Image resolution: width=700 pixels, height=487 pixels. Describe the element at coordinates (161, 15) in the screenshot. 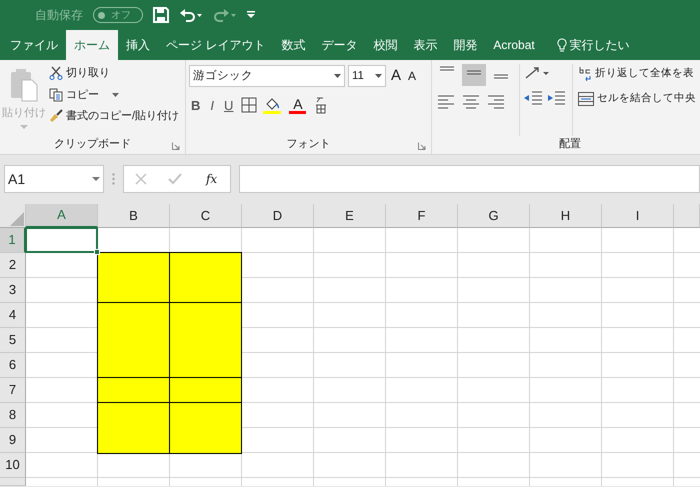

I see `save-icon` at that location.